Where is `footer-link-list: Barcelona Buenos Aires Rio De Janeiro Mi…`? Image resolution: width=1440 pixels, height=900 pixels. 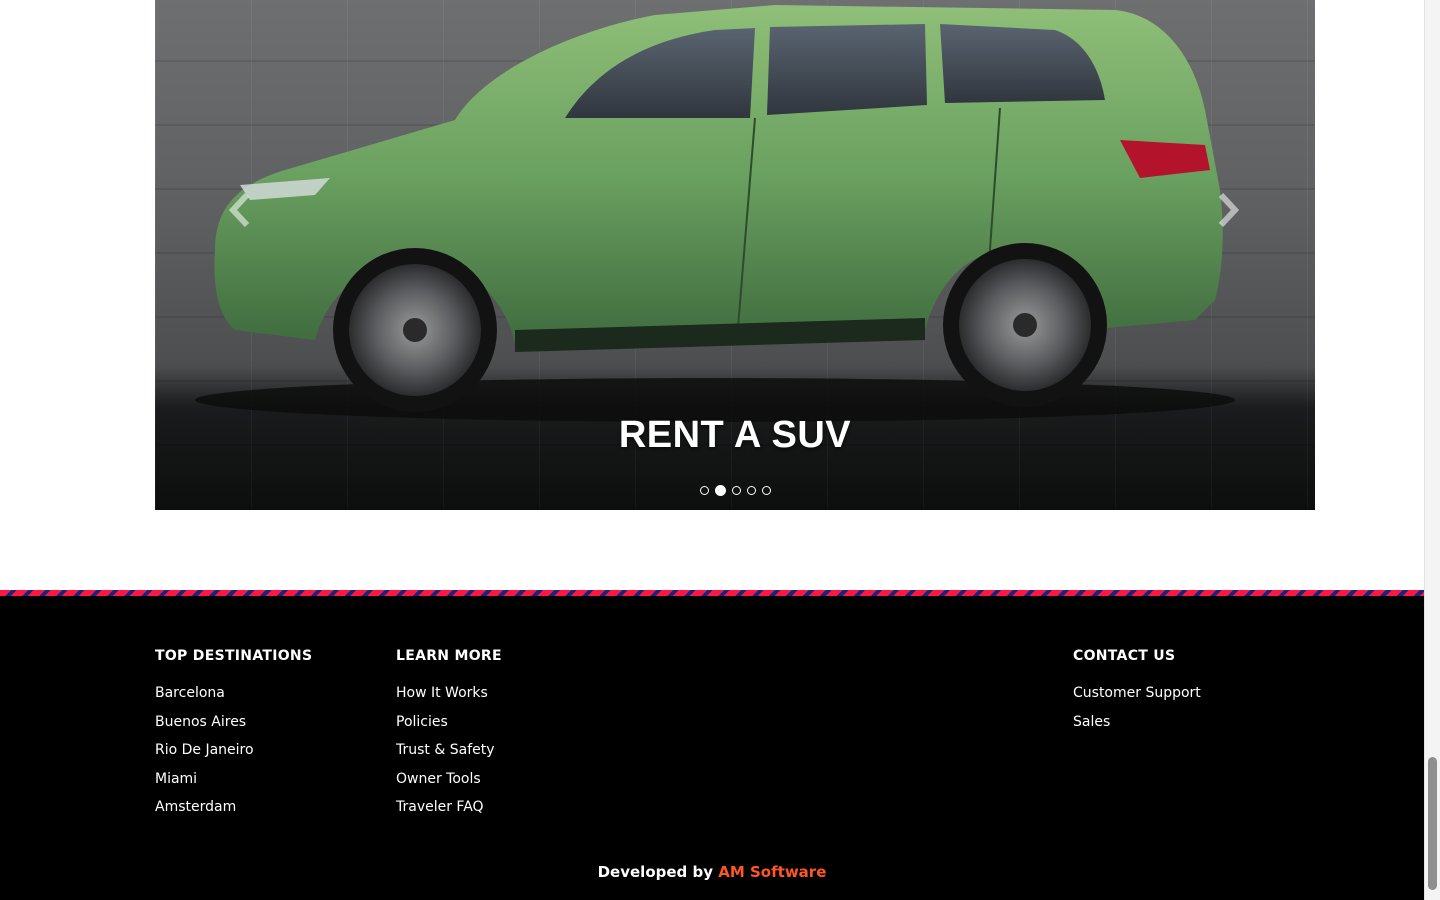 footer-link-list: Barcelona Buenos Aires Rio De Janeiro Mi… is located at coordinates (233, 753).